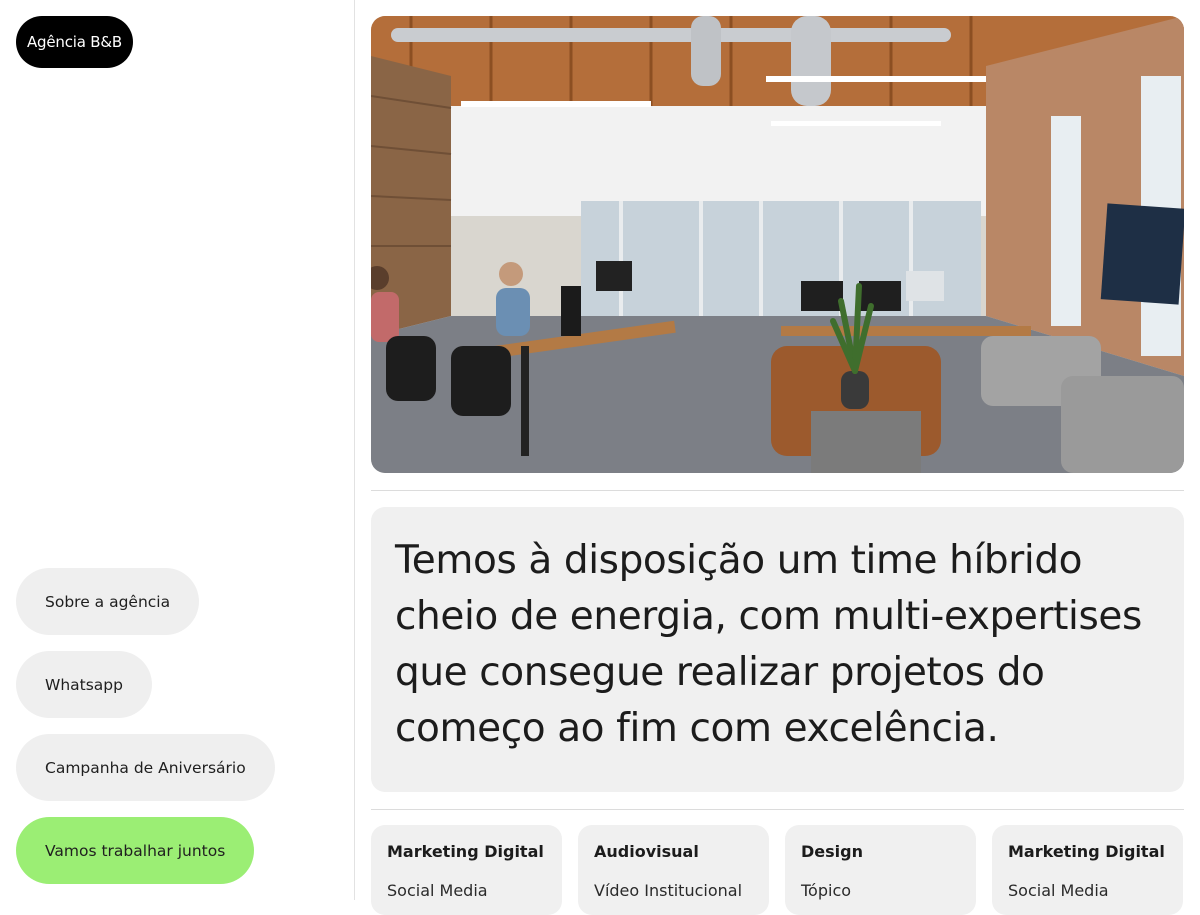 Image resolution: width=1200 pixels, height=915 pixels. I want to click on brand-logo-button: Agência B&B, so click(74, 42).